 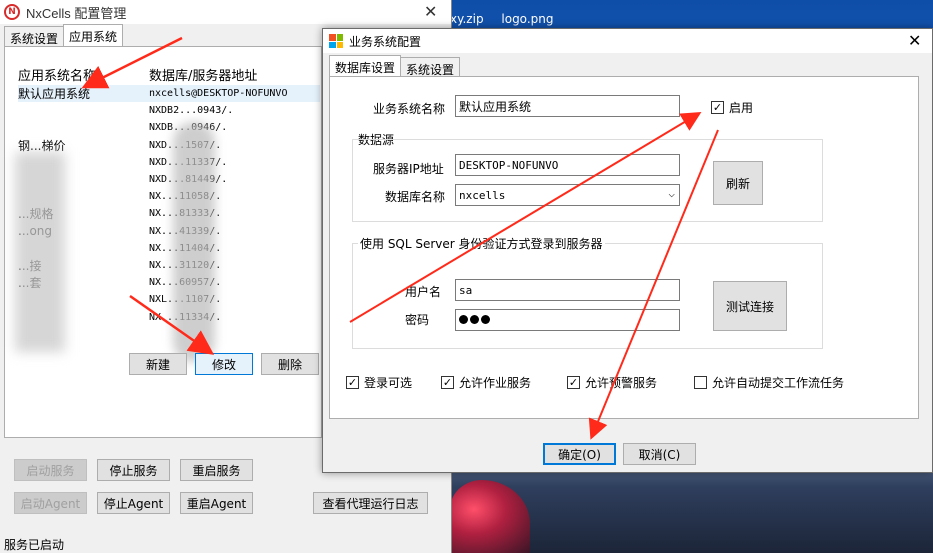 I want to click on username-input: sa, so click(x=567, y=290).